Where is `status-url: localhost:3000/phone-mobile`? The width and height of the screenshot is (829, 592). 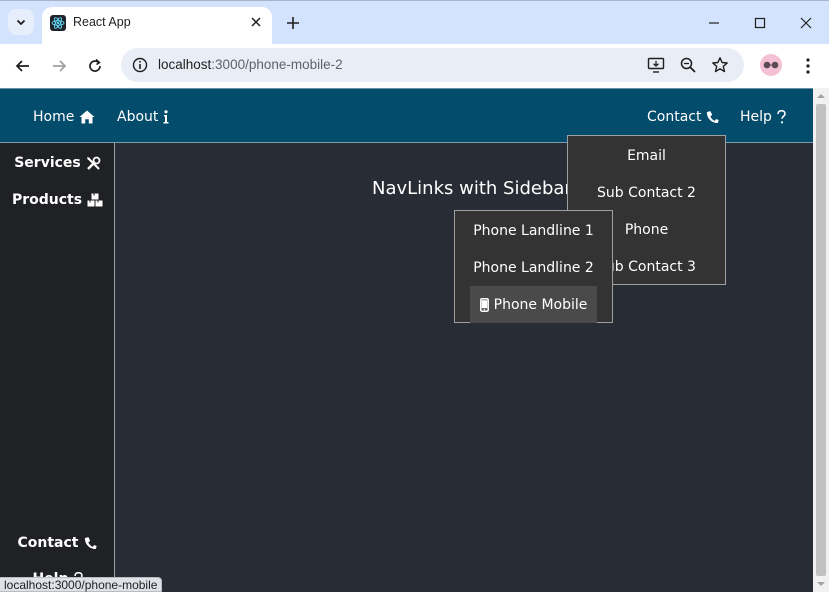
status-url: localhost:3000/phone-mobile is located at coordinates (81, 584).